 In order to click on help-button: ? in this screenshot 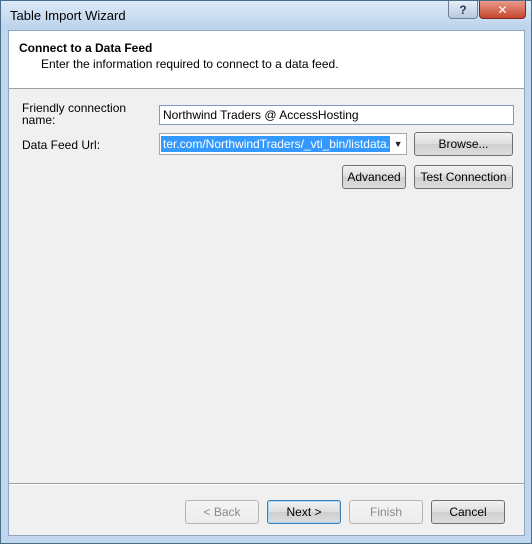, I will do `click(463, 10)`.